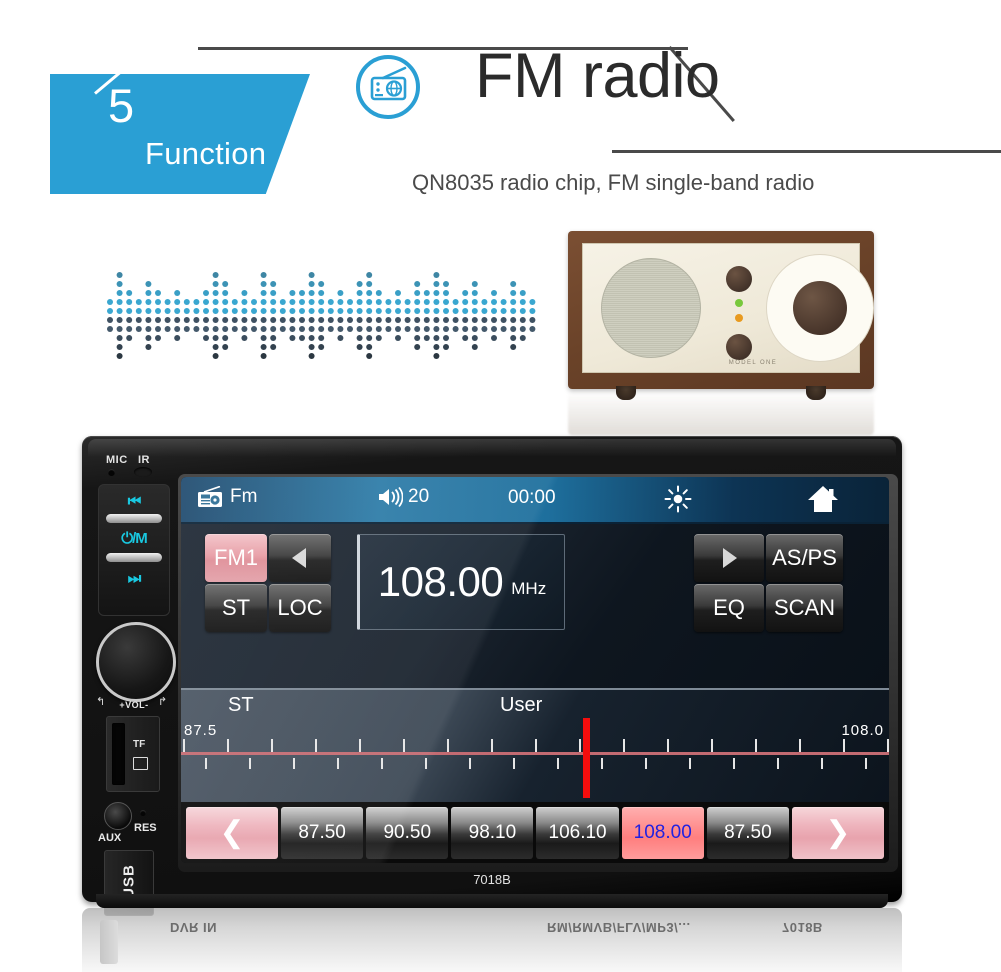 The height and width of the screenshot is (972, 1001). I want to click on reflection-surface, so click(492, 940).